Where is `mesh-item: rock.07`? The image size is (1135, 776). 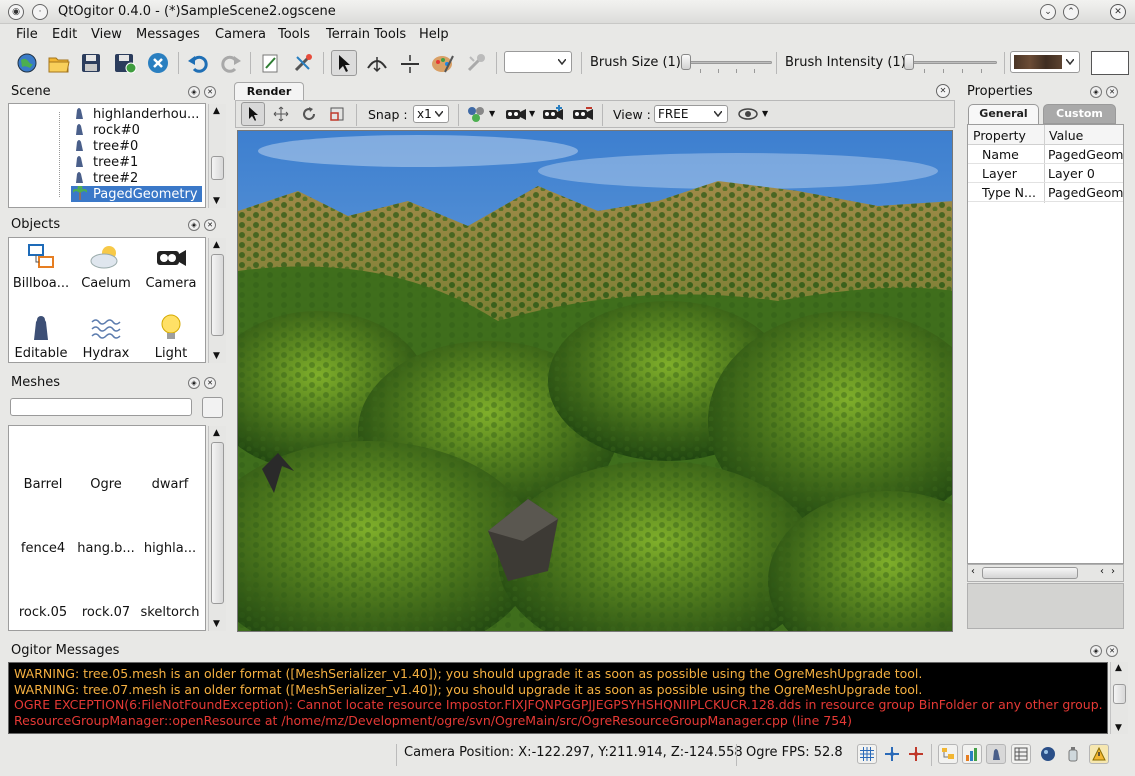 mesh-item: rock.07 is located at coordinates (106, 612).